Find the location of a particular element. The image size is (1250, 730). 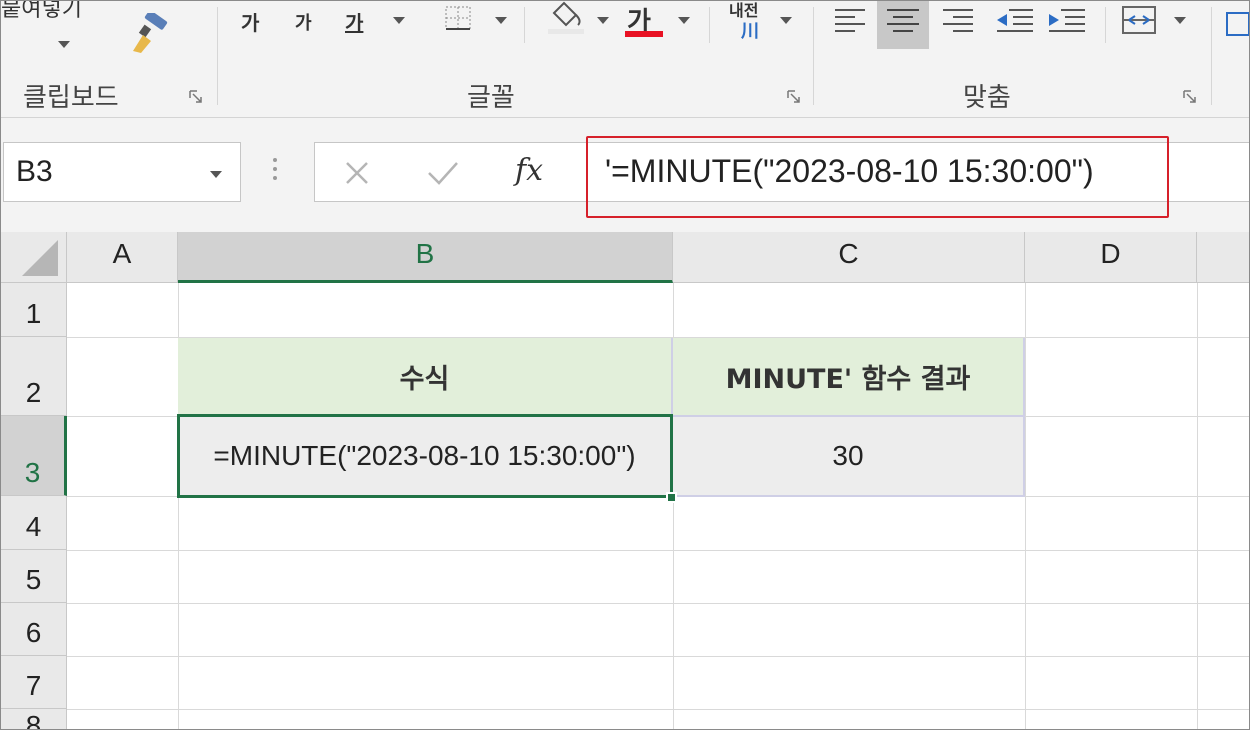

row-header-6: 6 is located at coordinates (34, 629).